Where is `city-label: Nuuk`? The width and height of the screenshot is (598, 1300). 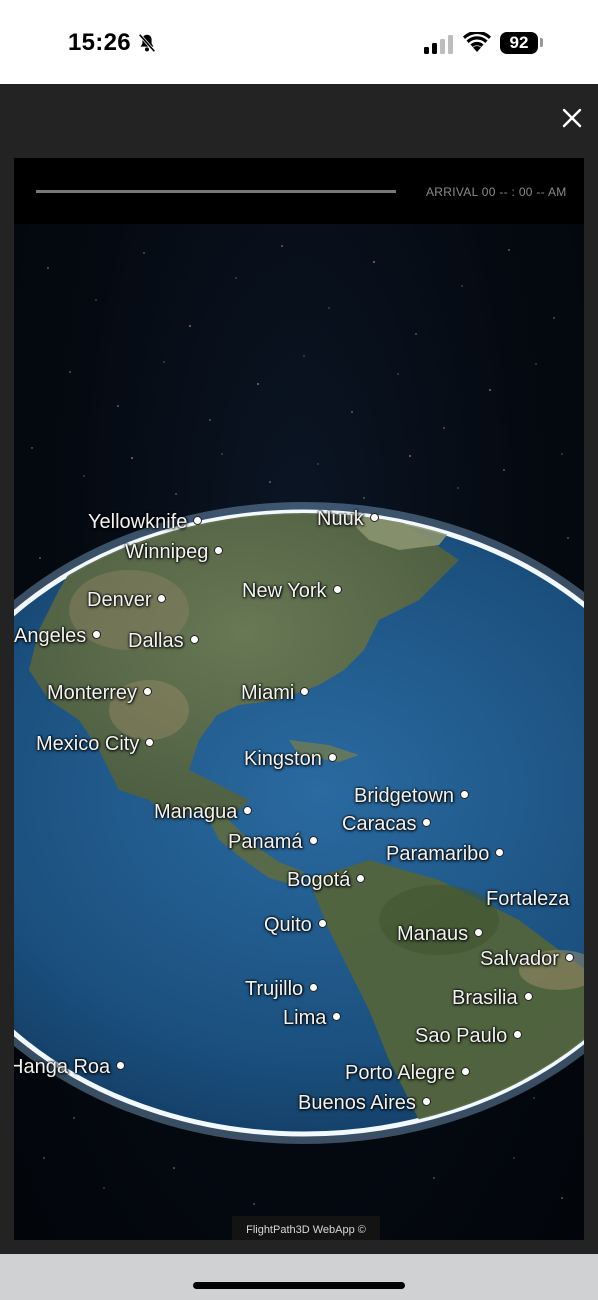 city-label: Nuuk is located at coordinates (348, 519).